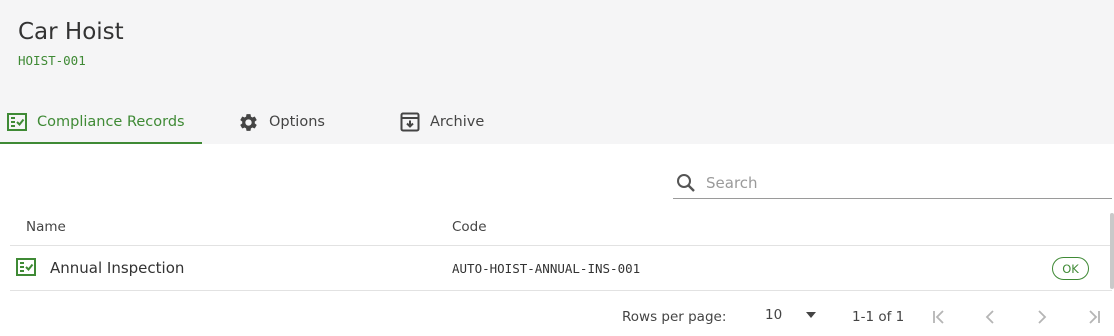  I want to click on search-input, so click(896, 182).